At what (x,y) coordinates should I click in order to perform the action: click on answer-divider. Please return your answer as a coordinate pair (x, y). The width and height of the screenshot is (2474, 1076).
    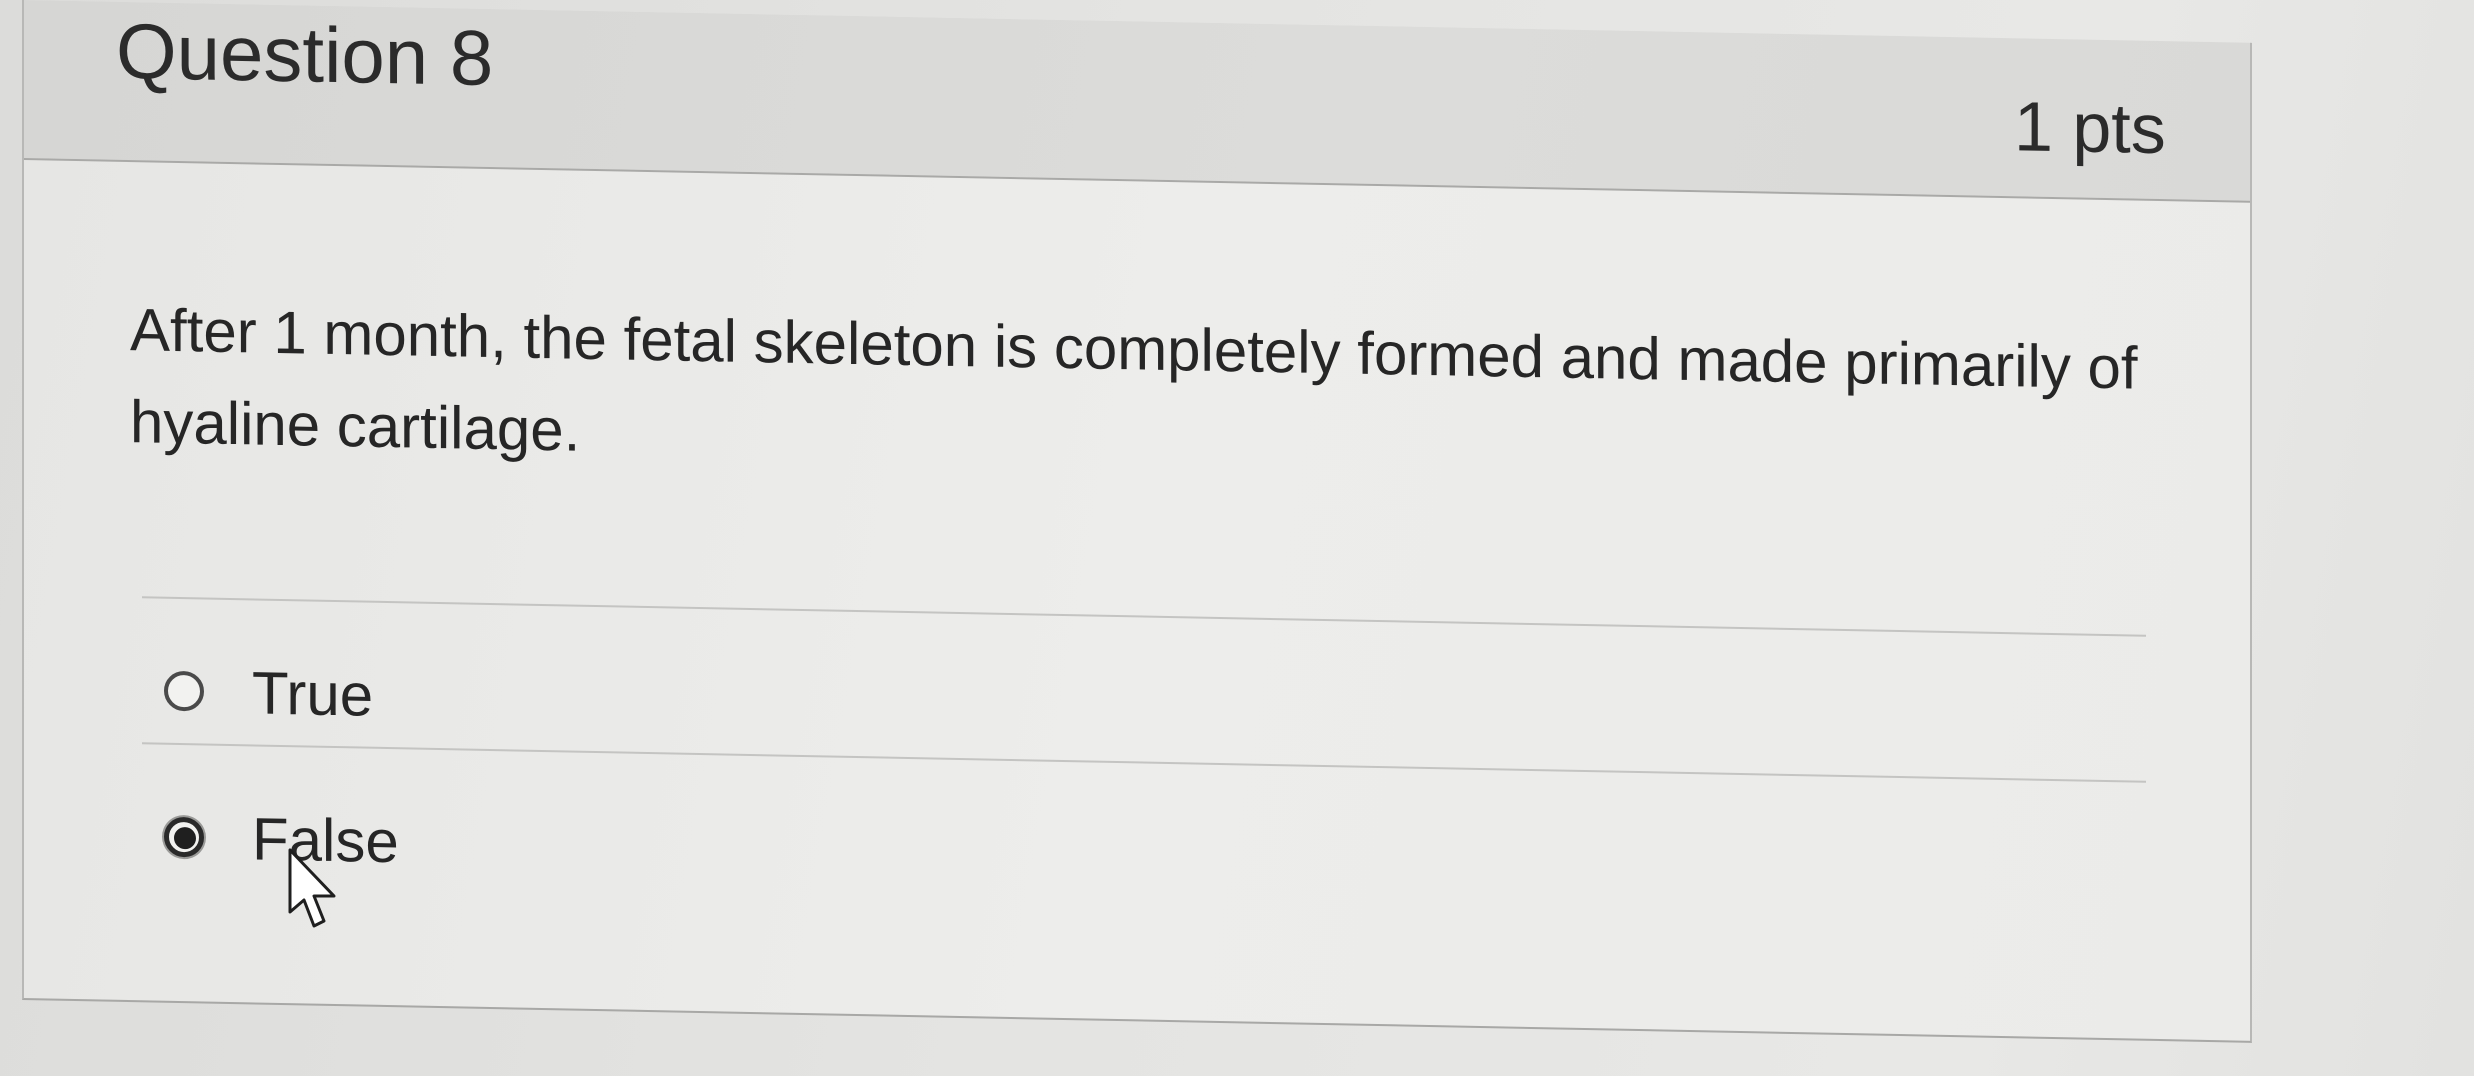
    Looking at the image, I should click on (1144, 762).